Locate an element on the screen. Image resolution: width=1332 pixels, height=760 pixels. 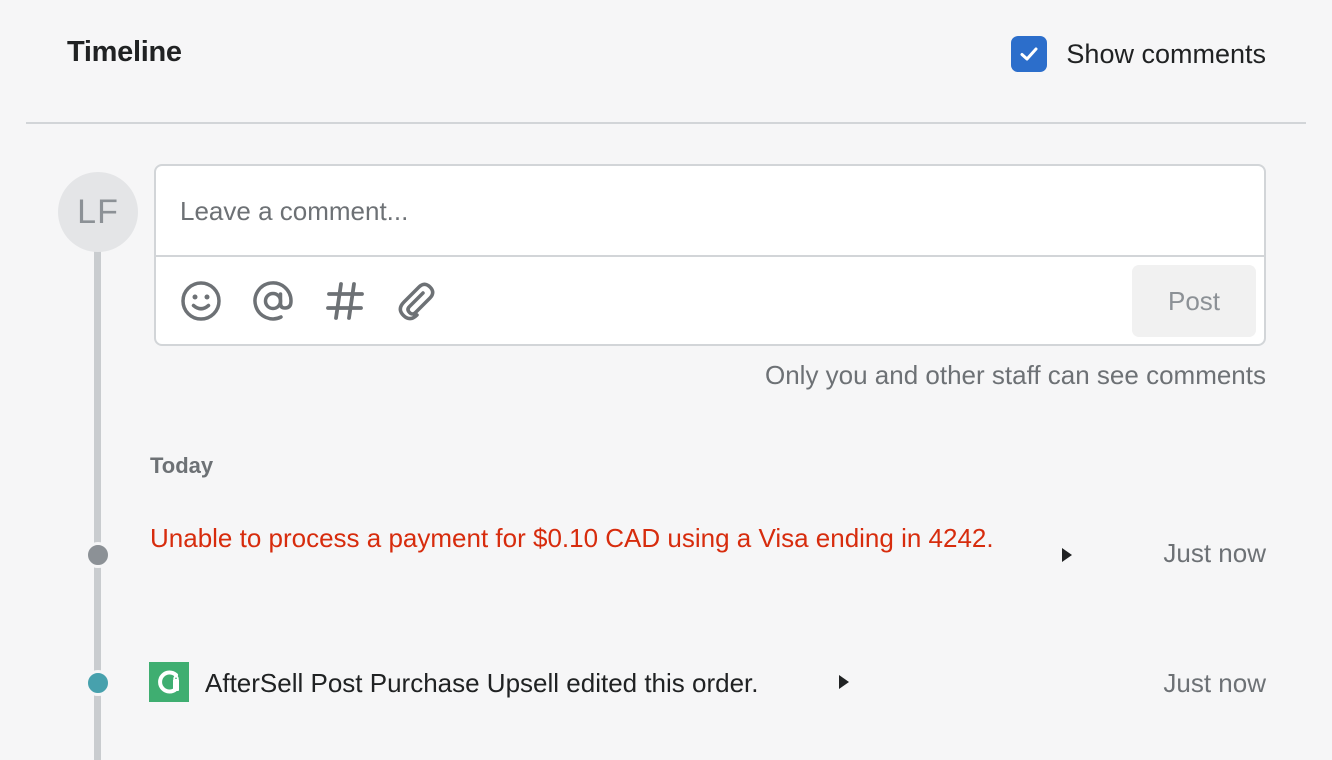
mention-icon is located at coordinates (273, 301).